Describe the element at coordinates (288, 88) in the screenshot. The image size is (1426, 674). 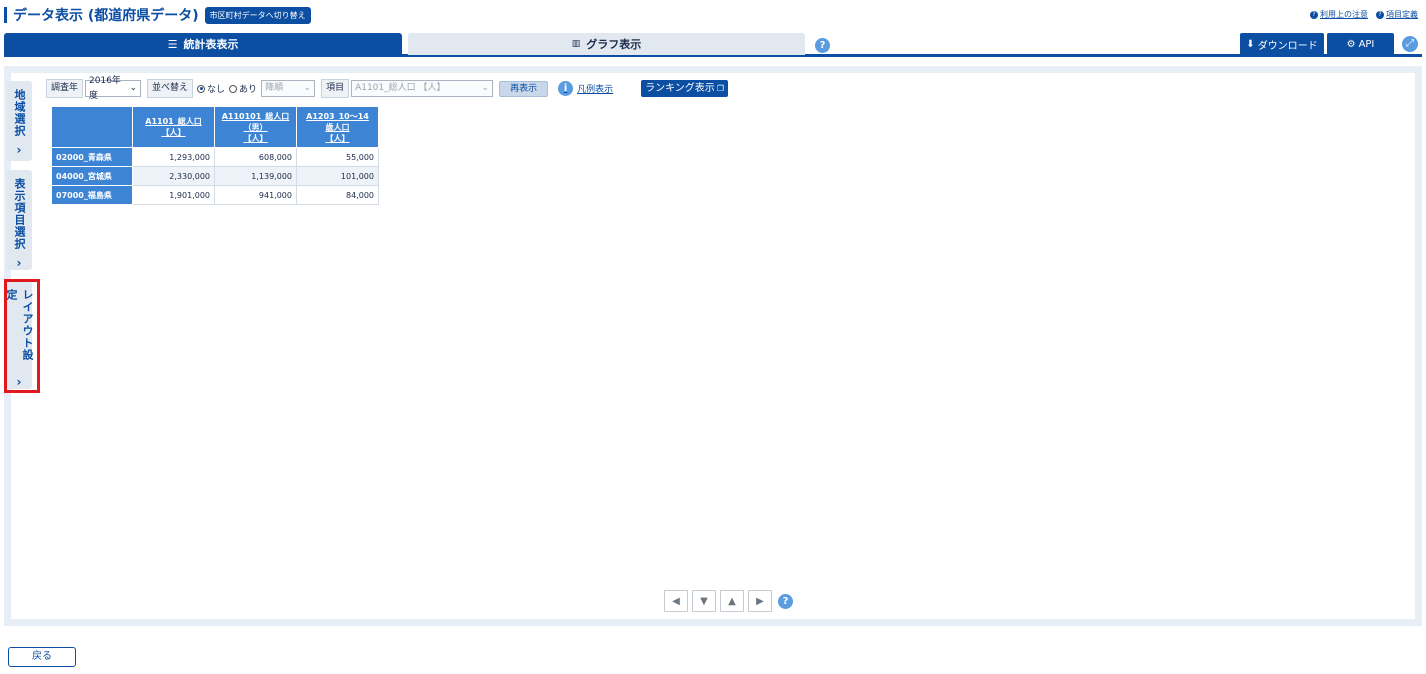
I see `order-select: 降順 ⌄` at that location.